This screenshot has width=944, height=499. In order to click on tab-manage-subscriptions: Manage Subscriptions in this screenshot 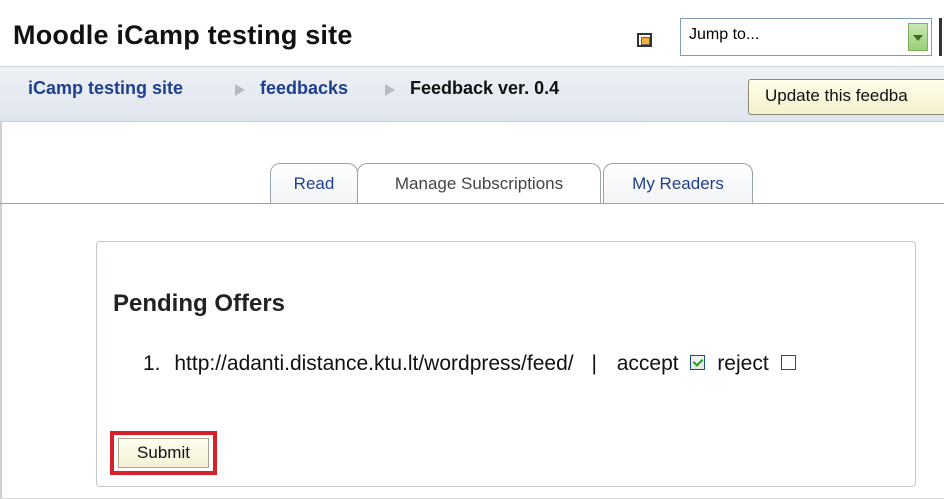, I will do `click(479, 183)`.